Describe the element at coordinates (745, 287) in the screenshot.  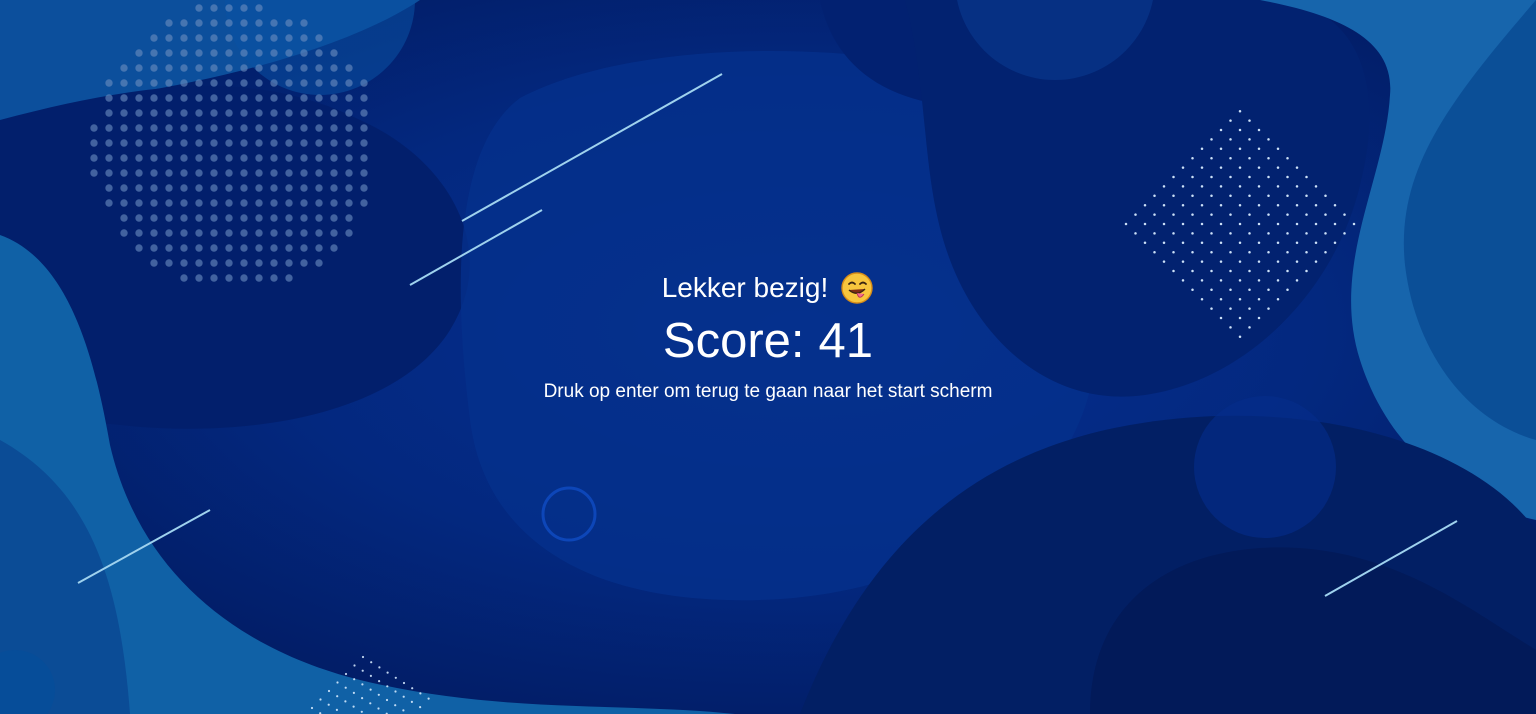
I see `result-message: Lekker bezig!` at that location.